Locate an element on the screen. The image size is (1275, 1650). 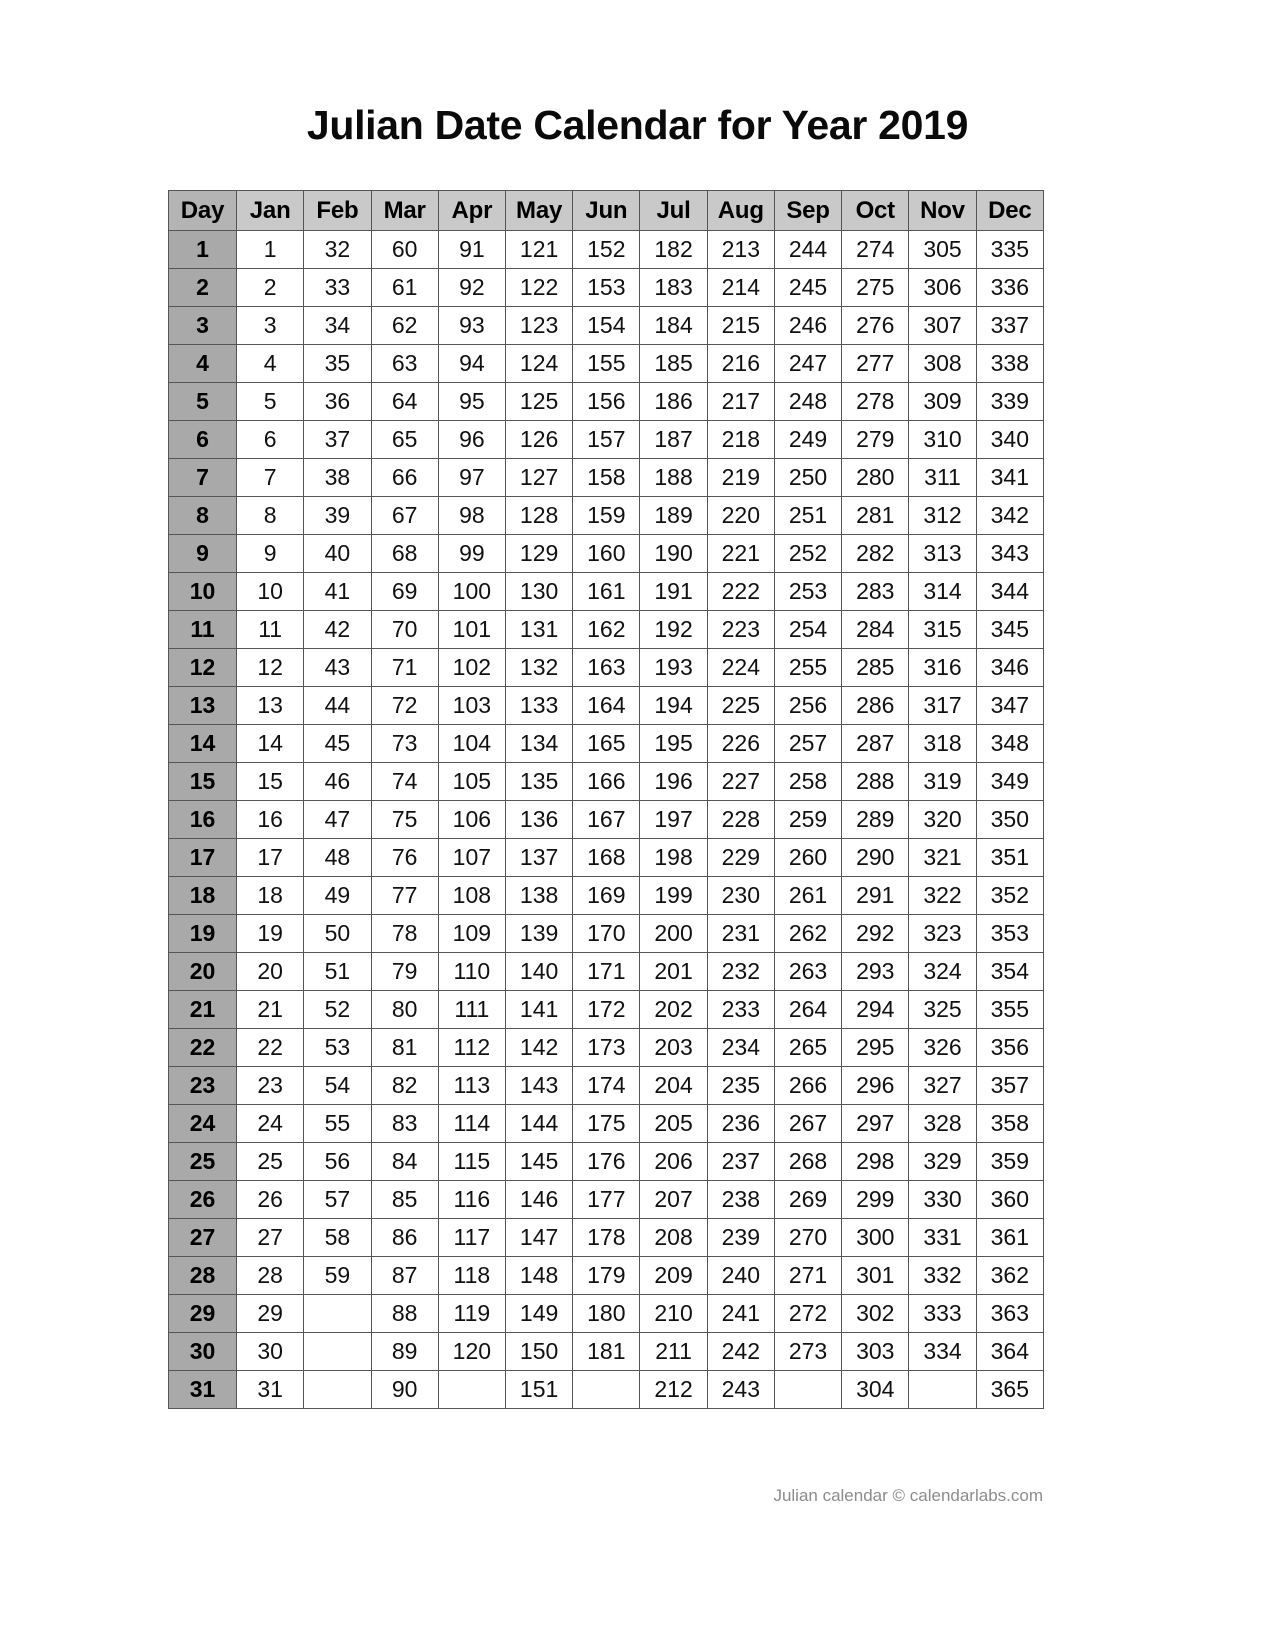
julian-day-cell-apr: 99 is located at coordinates (471, 553).